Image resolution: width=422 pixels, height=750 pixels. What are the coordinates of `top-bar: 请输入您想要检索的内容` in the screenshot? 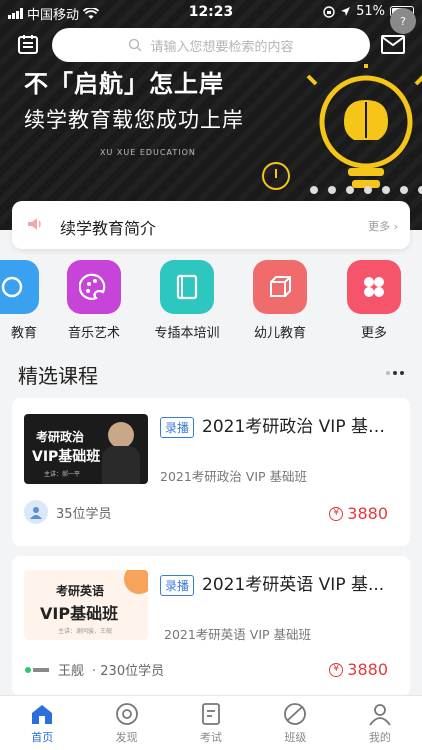 It's located at (211, 46).